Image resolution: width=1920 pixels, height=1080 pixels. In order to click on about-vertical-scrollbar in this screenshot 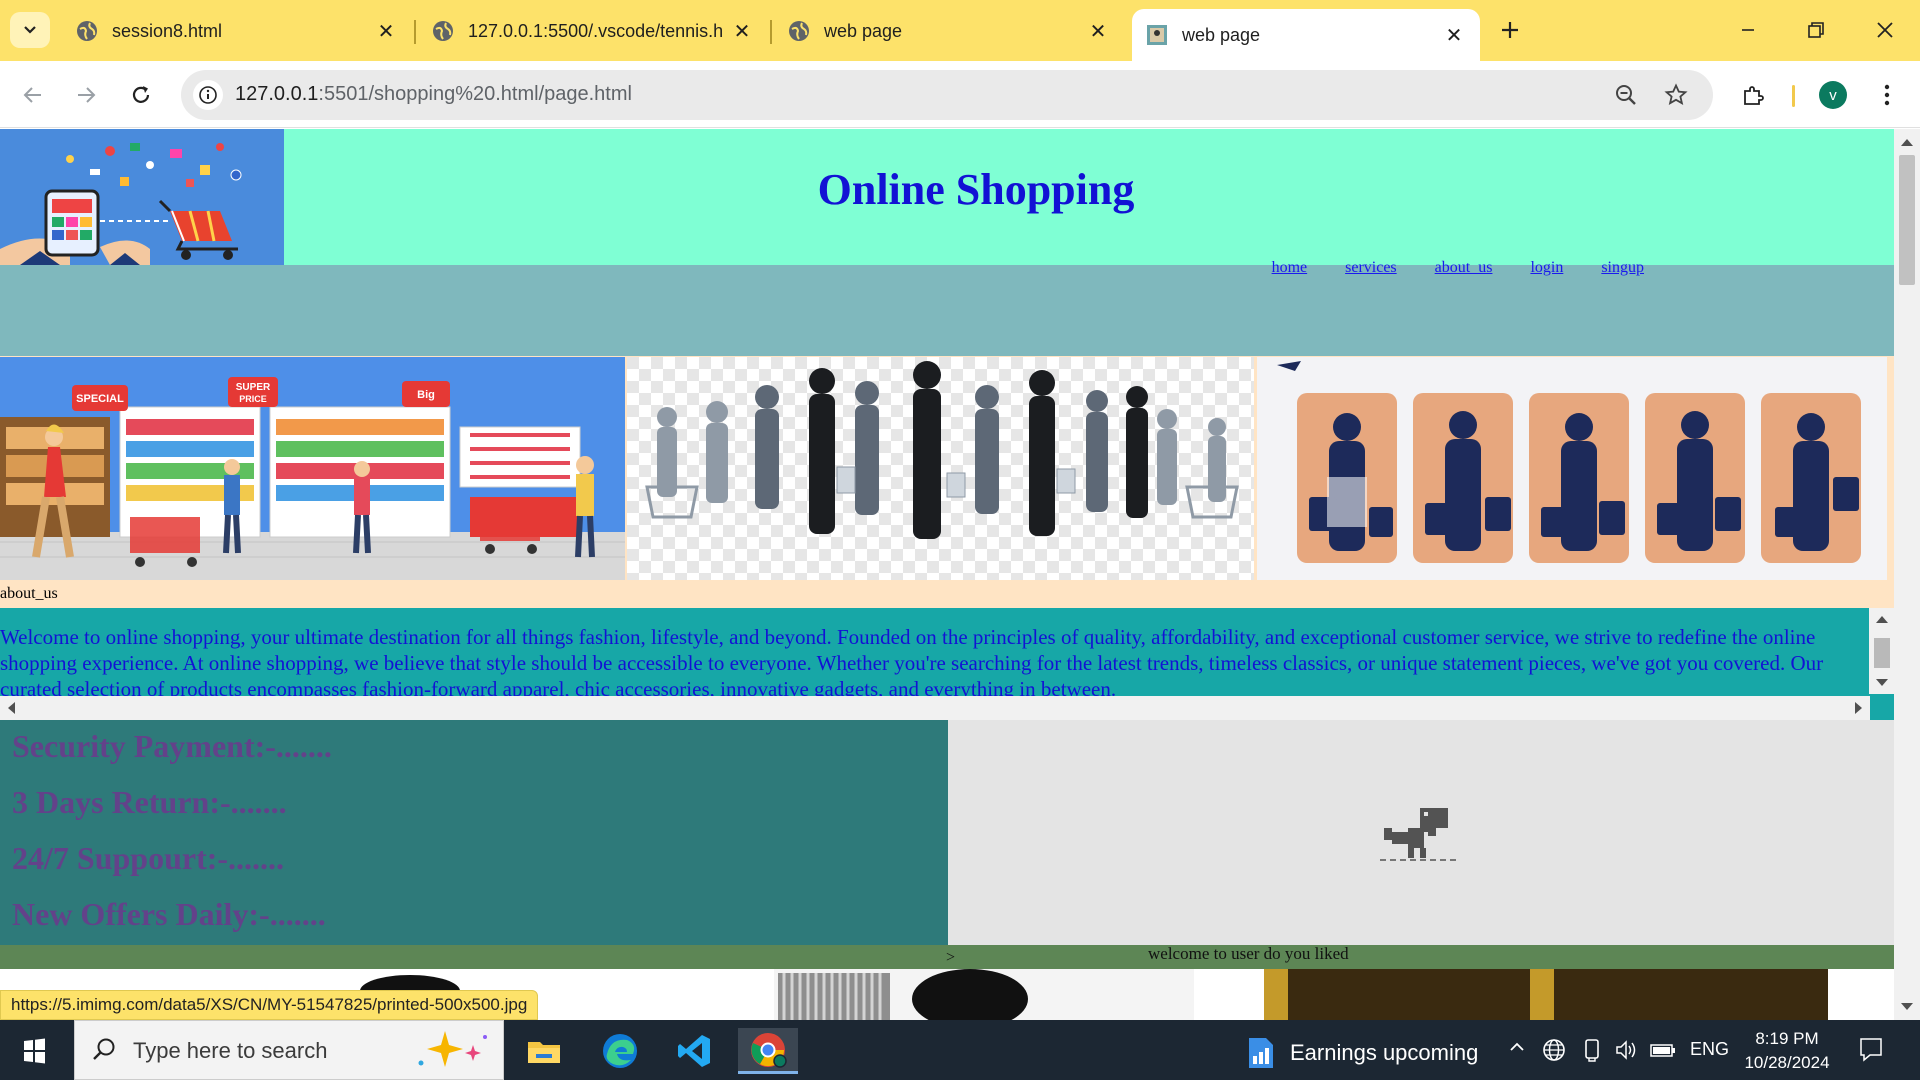, I will do `click(1882, 651)`.